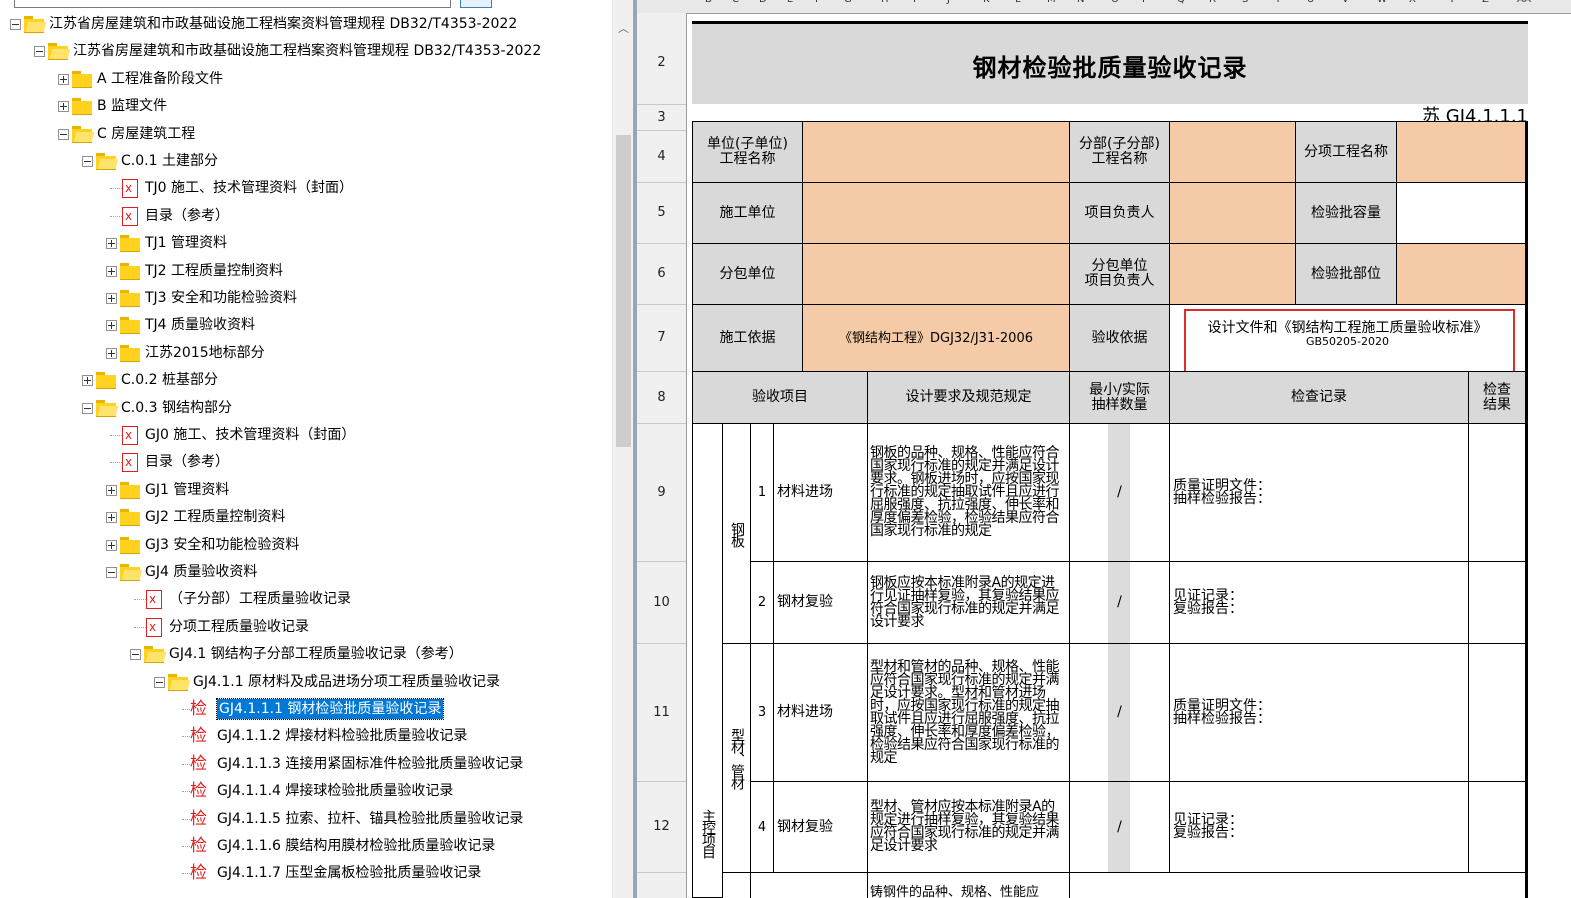  I want to click on column-letter: K, so click(986, 2).